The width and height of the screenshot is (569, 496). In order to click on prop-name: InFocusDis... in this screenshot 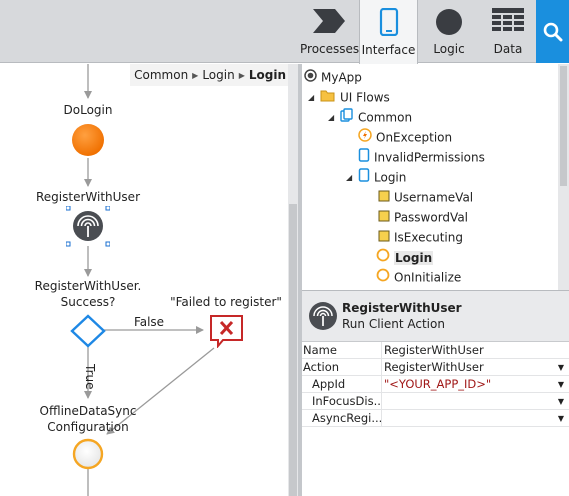, I will do `click(342, 401)`.